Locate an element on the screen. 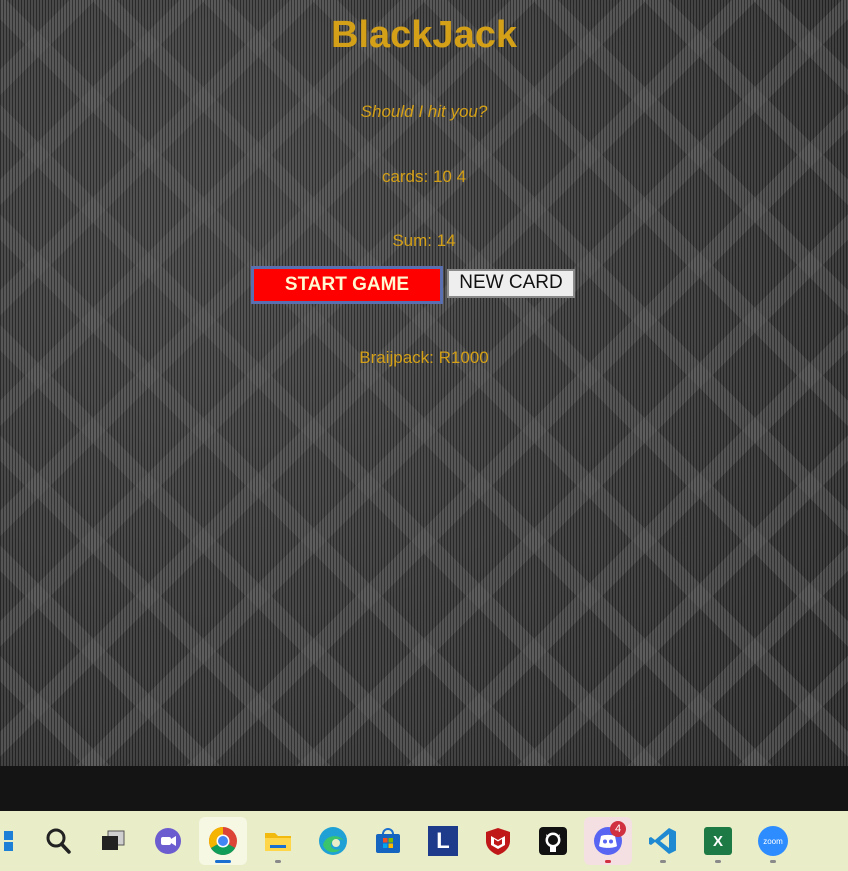 This screenshot has width=848, height=871. l-app-icon: L is located at coordinates (443, 841).